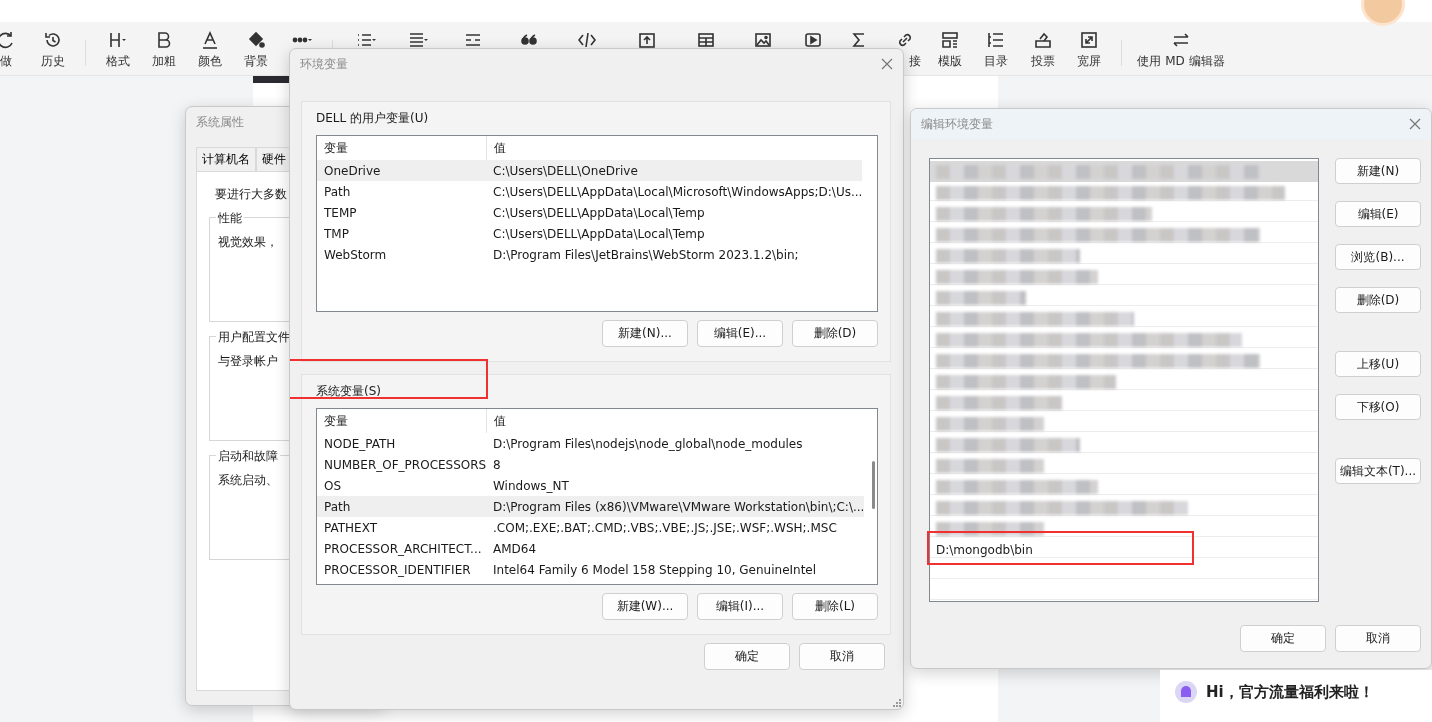  Describe the element at coordinates (397, 569) in the screenshot. I see `variable-name: PROCESSOR_IDENTIFIER` at that location.